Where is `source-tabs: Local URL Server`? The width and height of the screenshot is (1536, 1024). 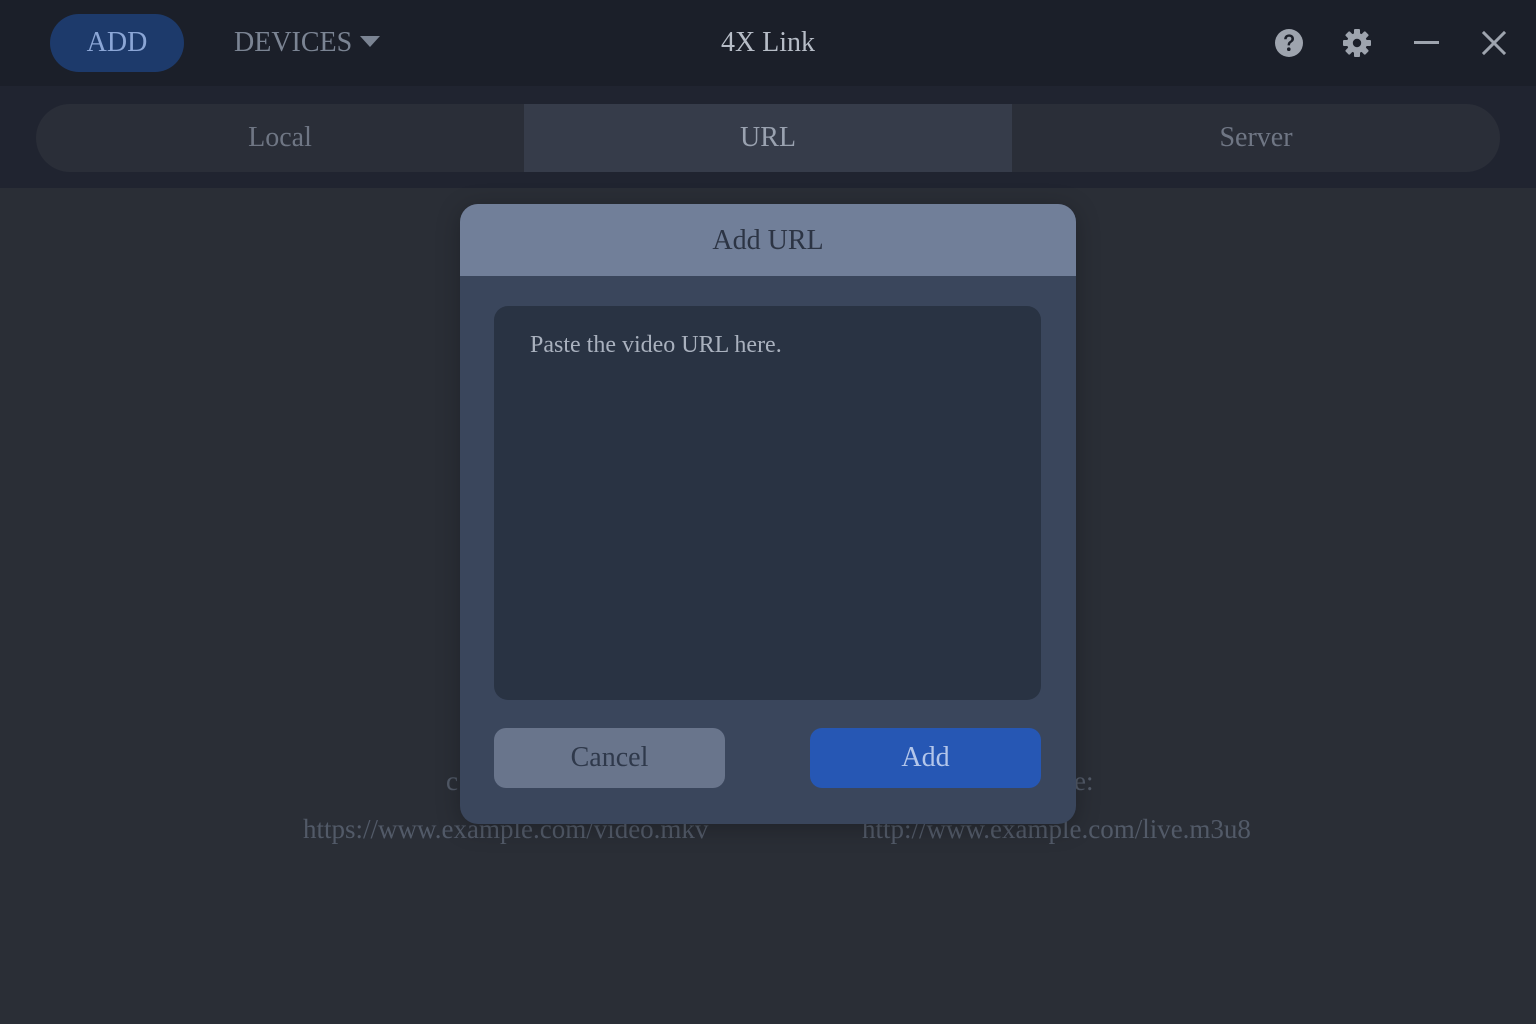
source-tabs: Local URL Server is located at coordinates (768, 138).